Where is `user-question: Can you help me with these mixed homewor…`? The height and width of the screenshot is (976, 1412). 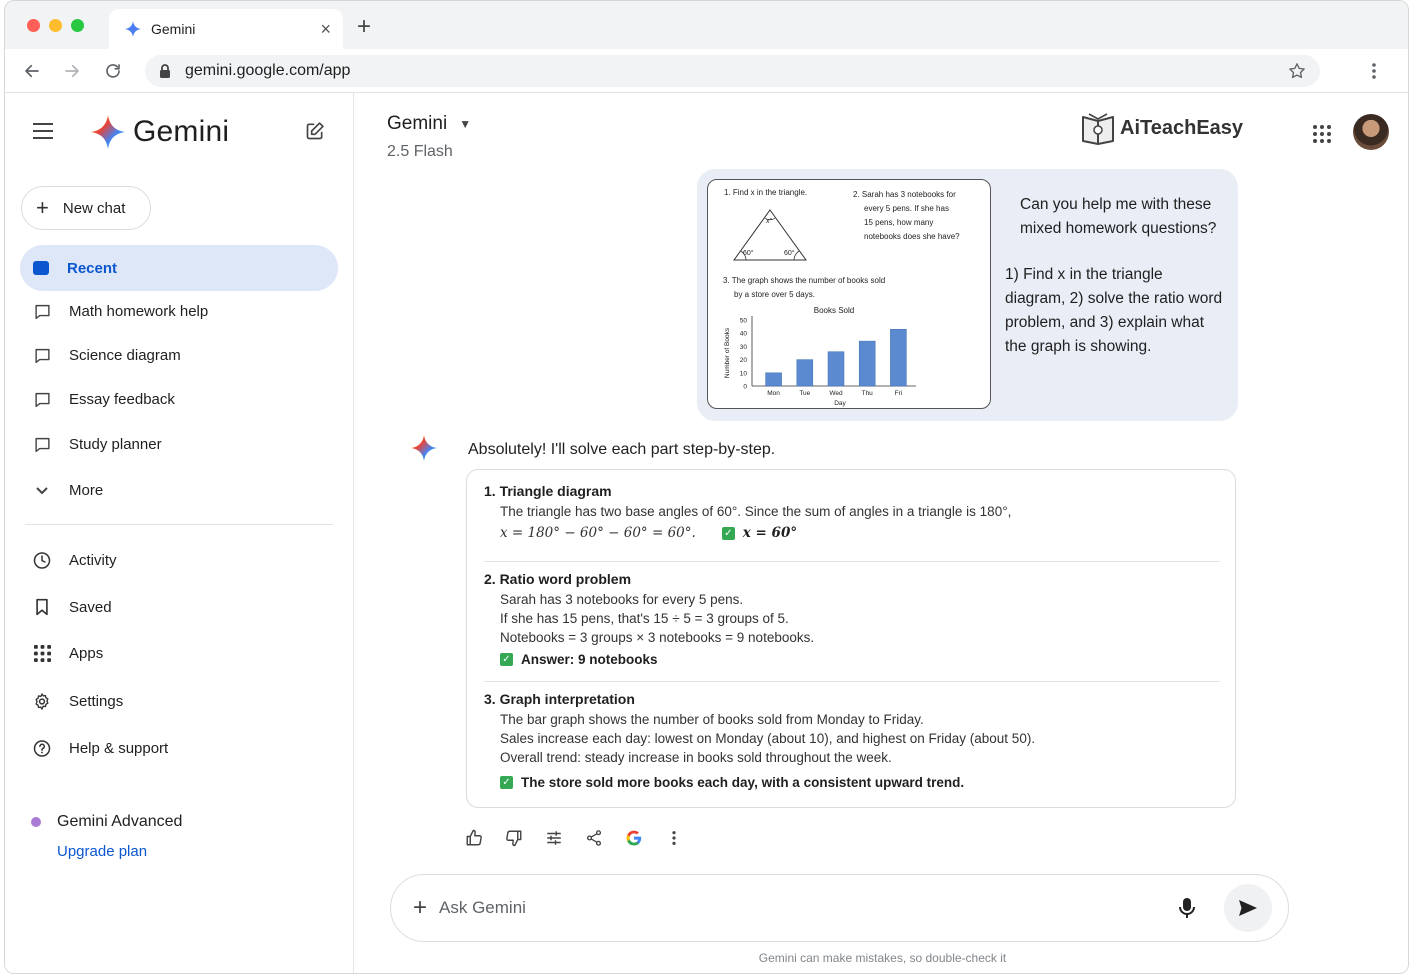
user-question: Can you help me with these mixed homewor… is located at coordinates (1116, 287).